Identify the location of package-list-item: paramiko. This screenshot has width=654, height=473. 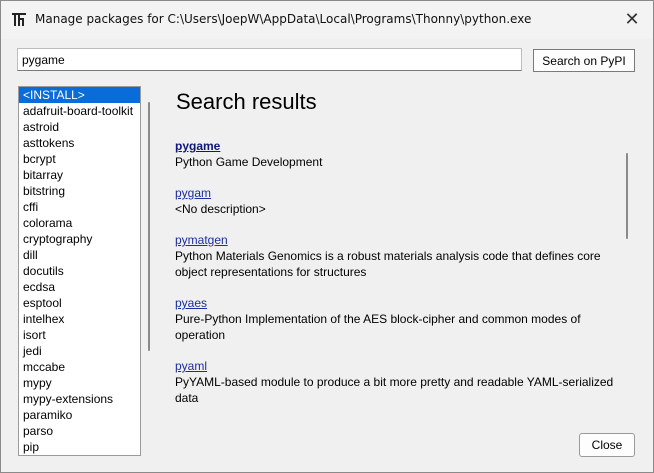
(79, 415).